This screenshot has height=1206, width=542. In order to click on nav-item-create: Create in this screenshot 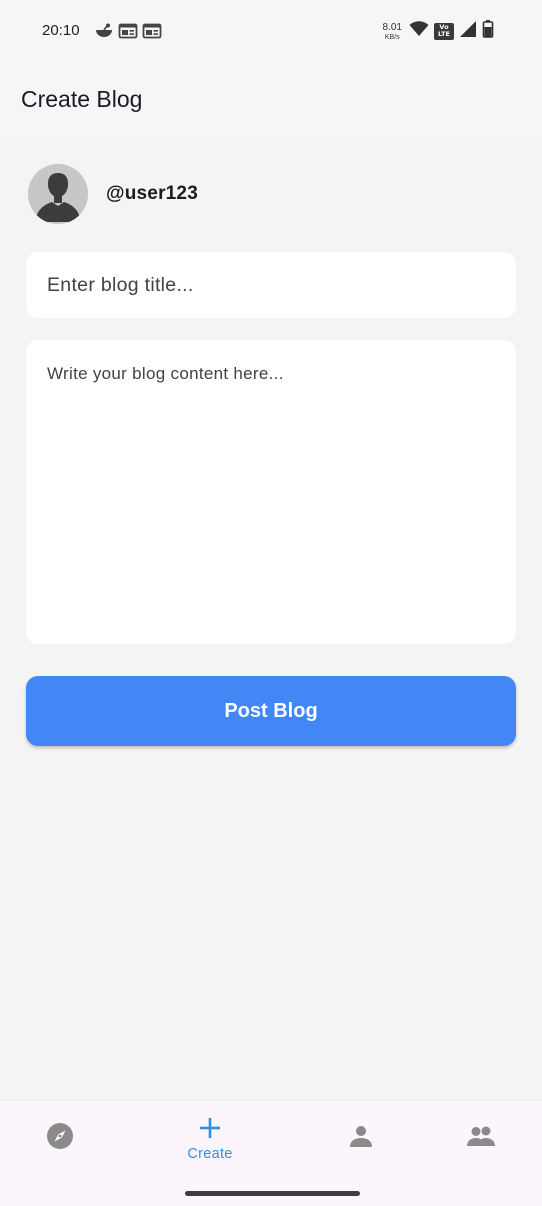, I will do `click(210, 1141)`.